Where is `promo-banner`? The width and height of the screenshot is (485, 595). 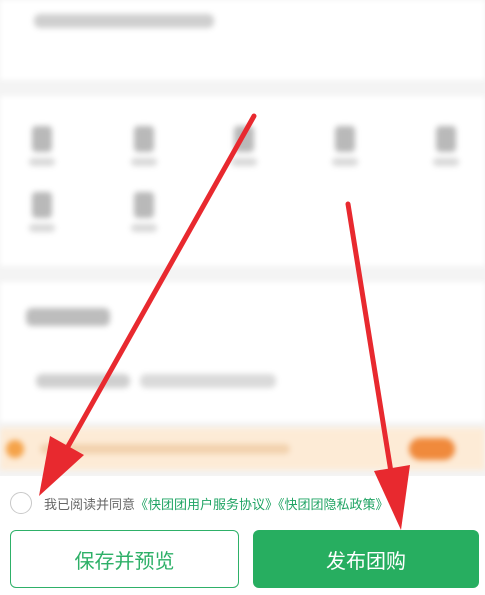 promo-banner is located at coordinates (242, 449).